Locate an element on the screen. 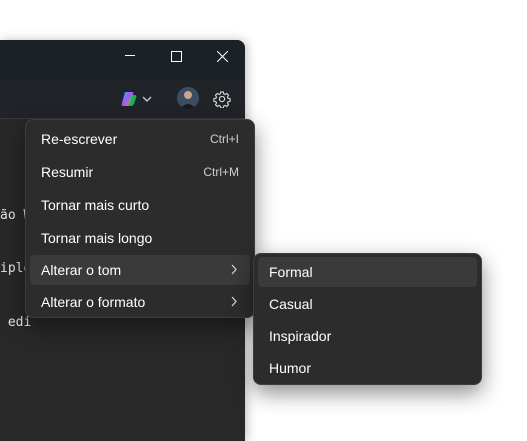  settings-button is located at coordinates (222, 99).